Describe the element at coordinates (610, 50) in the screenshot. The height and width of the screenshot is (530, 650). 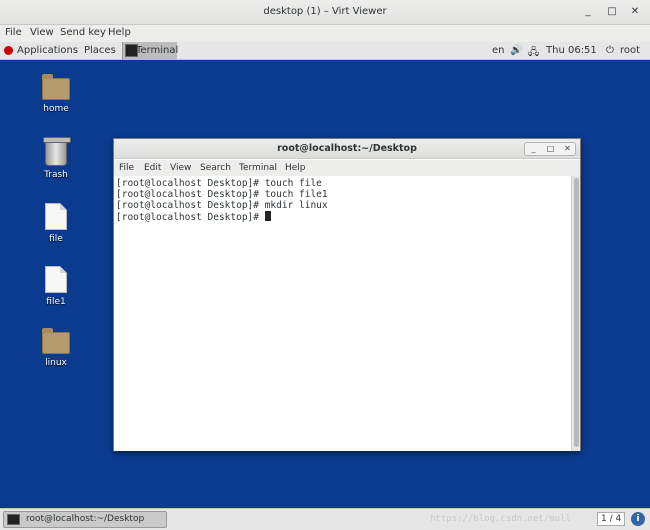
I see `power-icon: ⏻` at that location.